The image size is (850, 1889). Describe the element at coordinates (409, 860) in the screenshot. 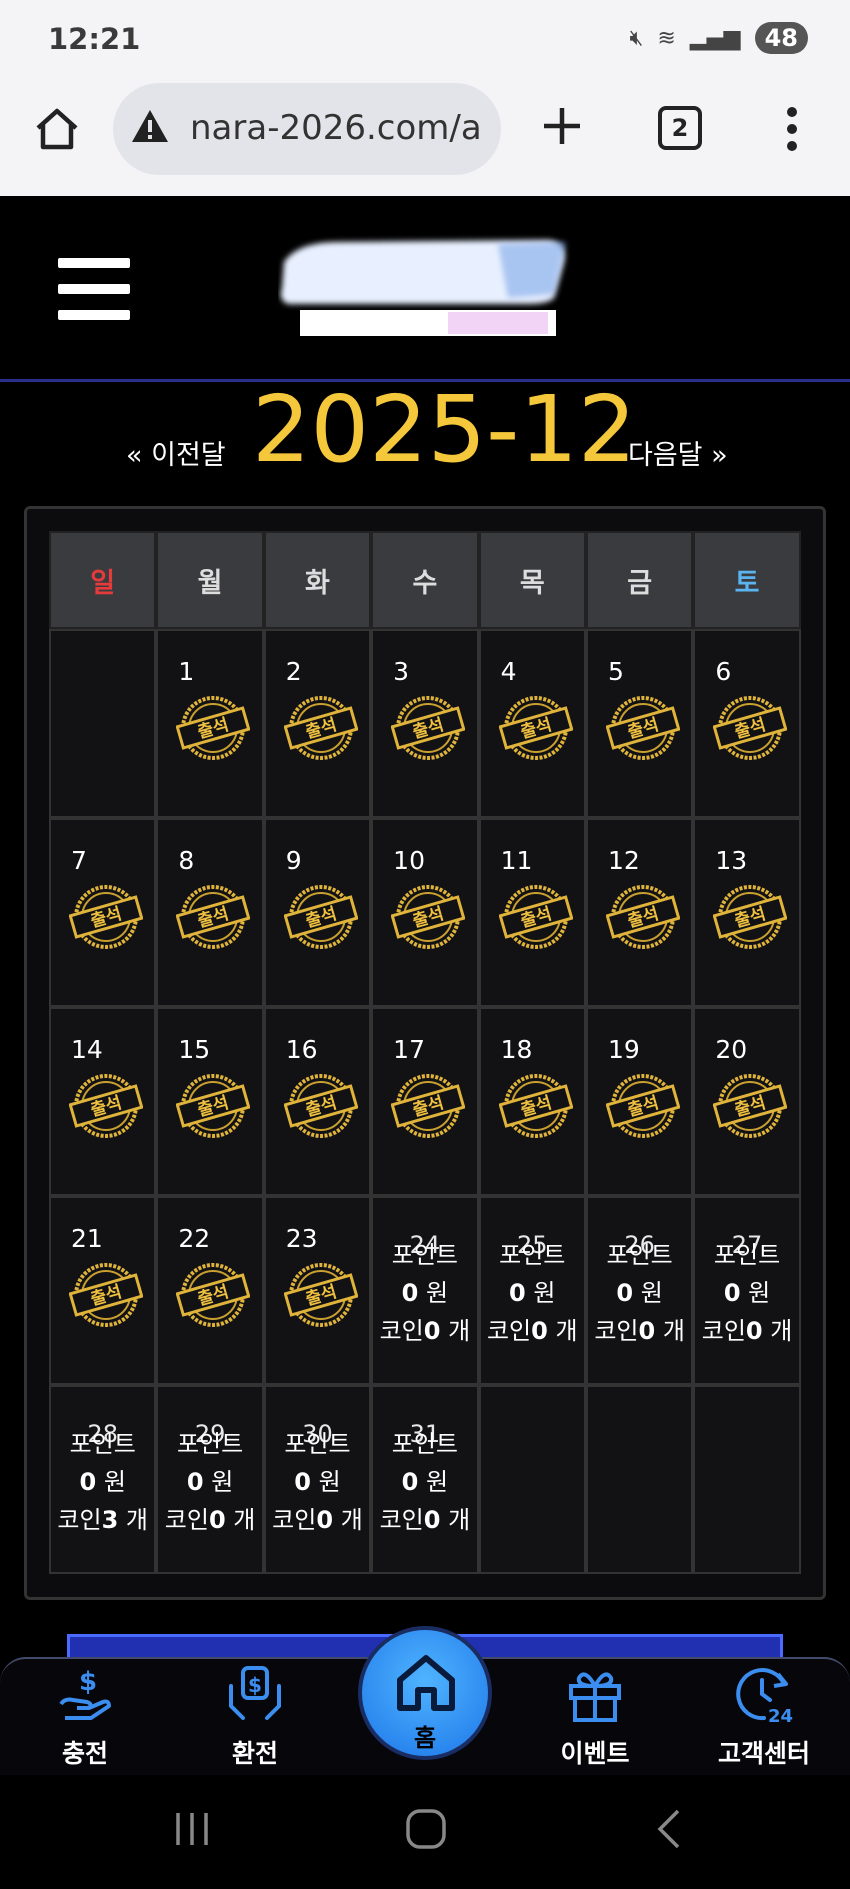

I see `day-number: 10` at that location.